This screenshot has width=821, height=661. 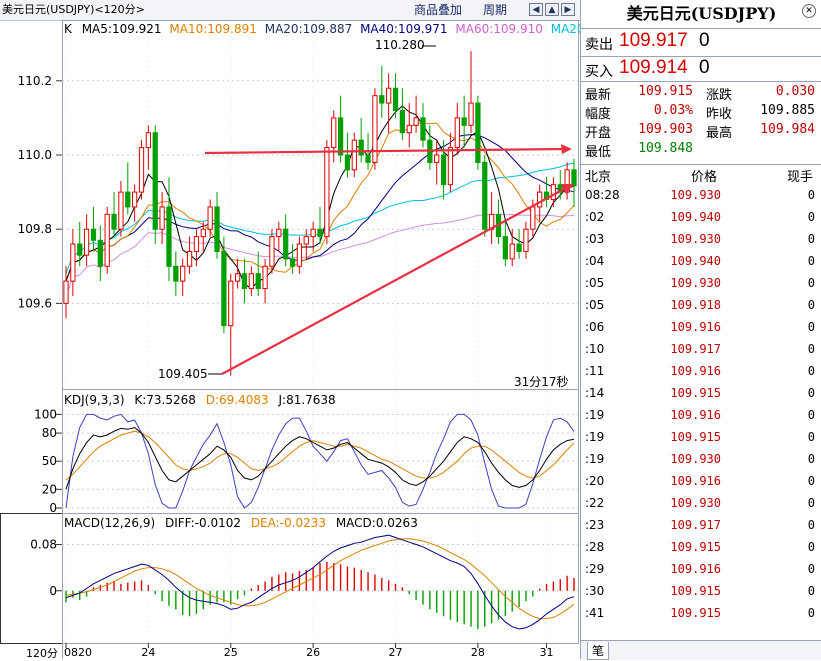 I want to click on tick-row: :05 109.918 0, so click(x=701, y=306).